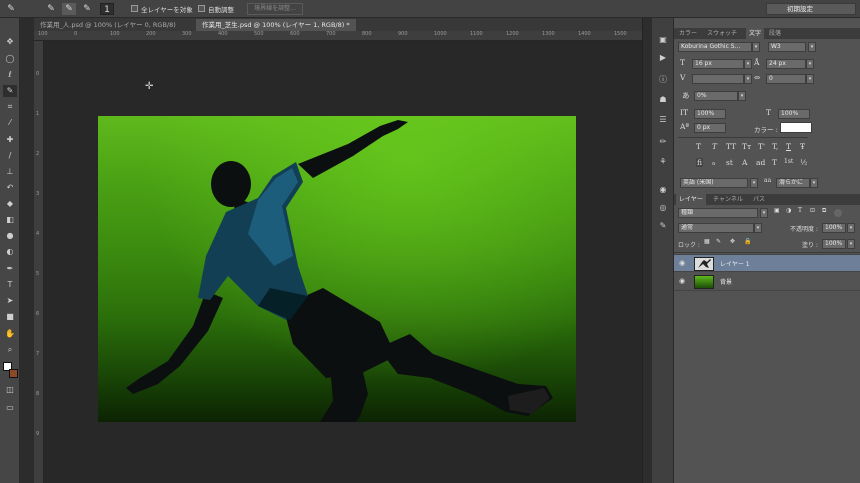 This screenshot has width=860, height=483. I want to click on quick-select-tool-icon: ✎, so click(10, 91).